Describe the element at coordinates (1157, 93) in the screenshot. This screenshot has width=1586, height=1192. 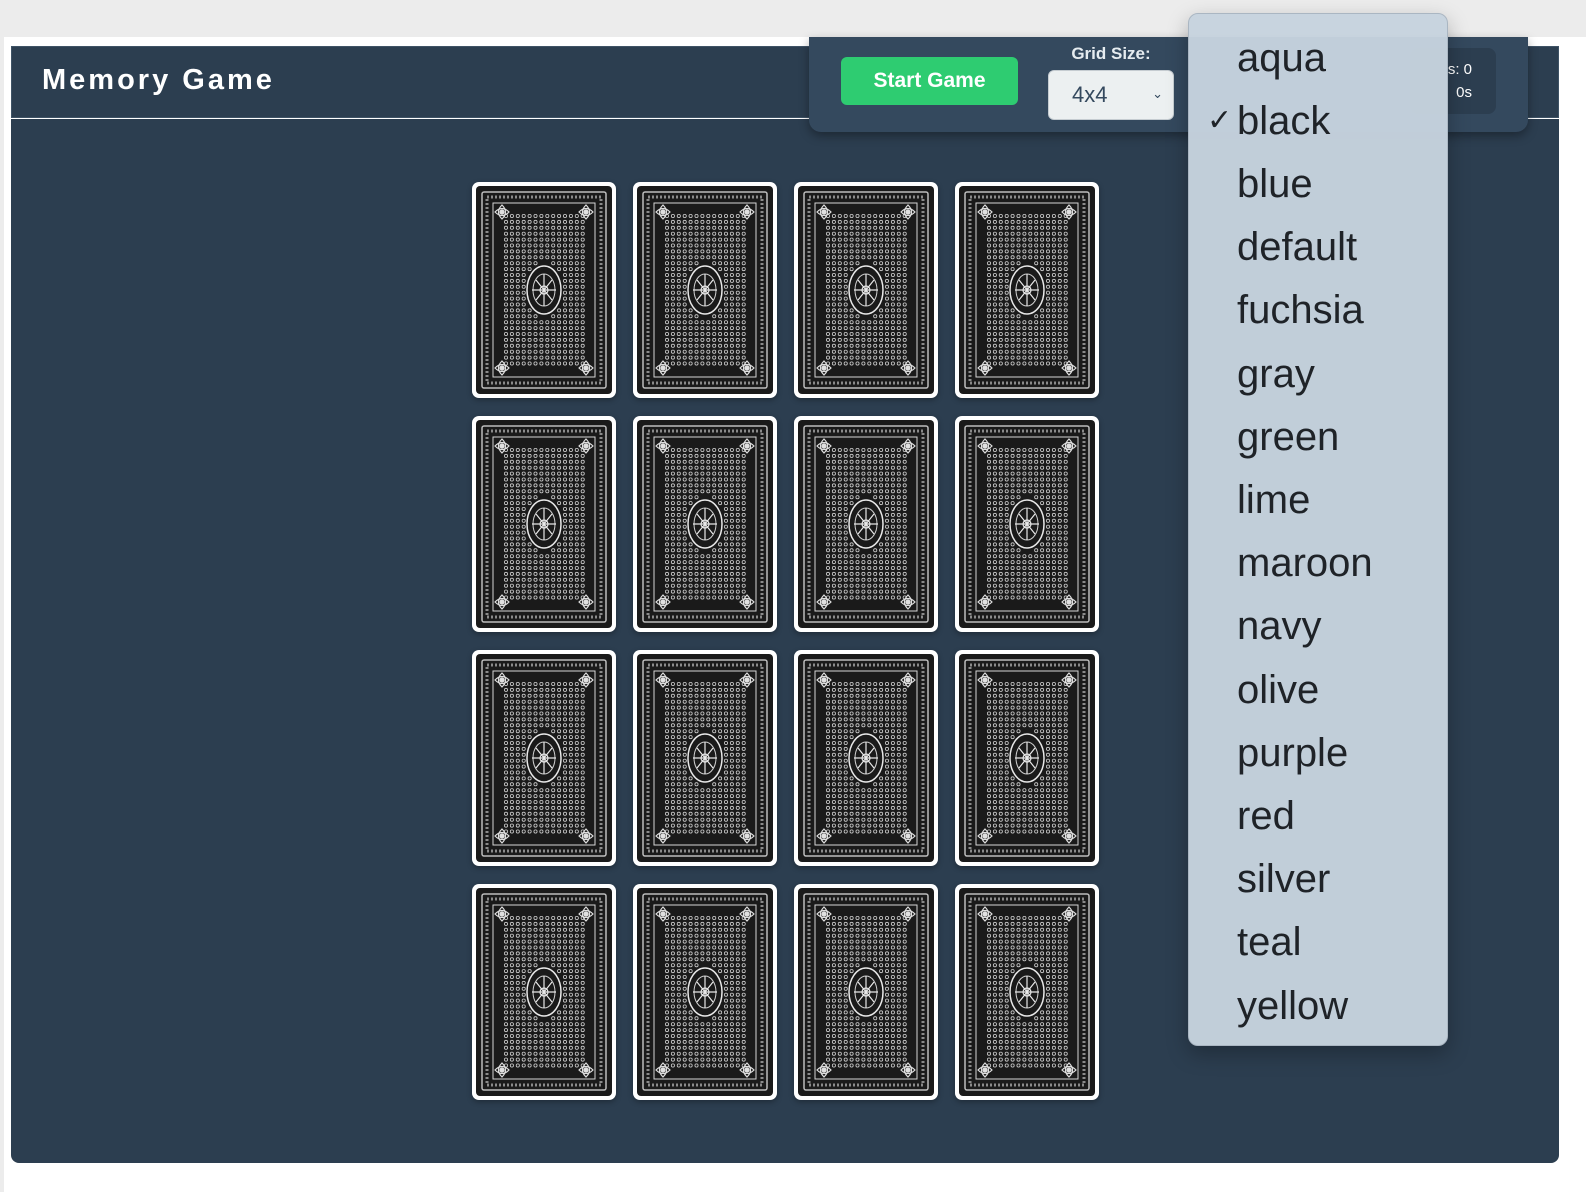
I see `chevron-down-icon: ⌄` at that location.